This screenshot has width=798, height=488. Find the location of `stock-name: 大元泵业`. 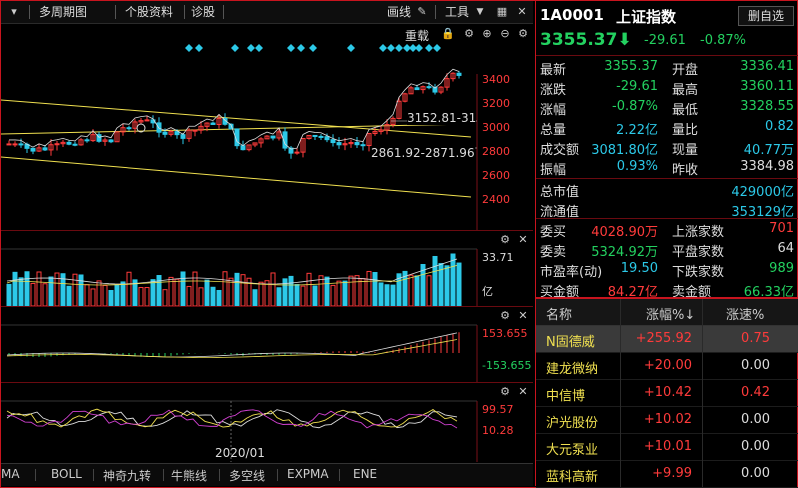

stock-name: 大元泵业 is located at coordinates (572, 450).